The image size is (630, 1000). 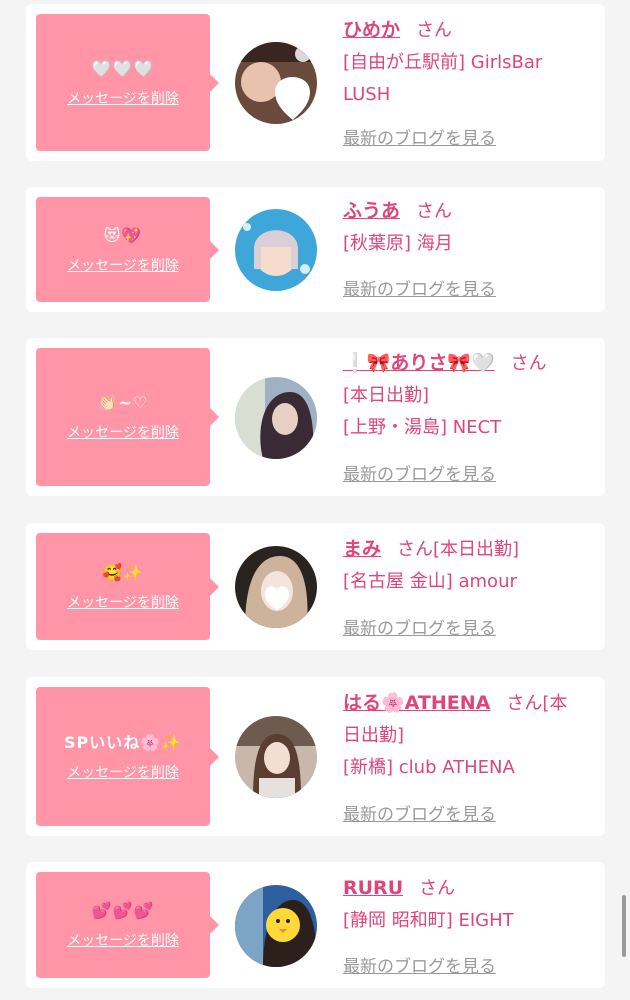 What do you see at coordinates (398, 243) in the screenshot?
I see `shop-info: [秋葉原] 海月` at bounding box center [398, 243].